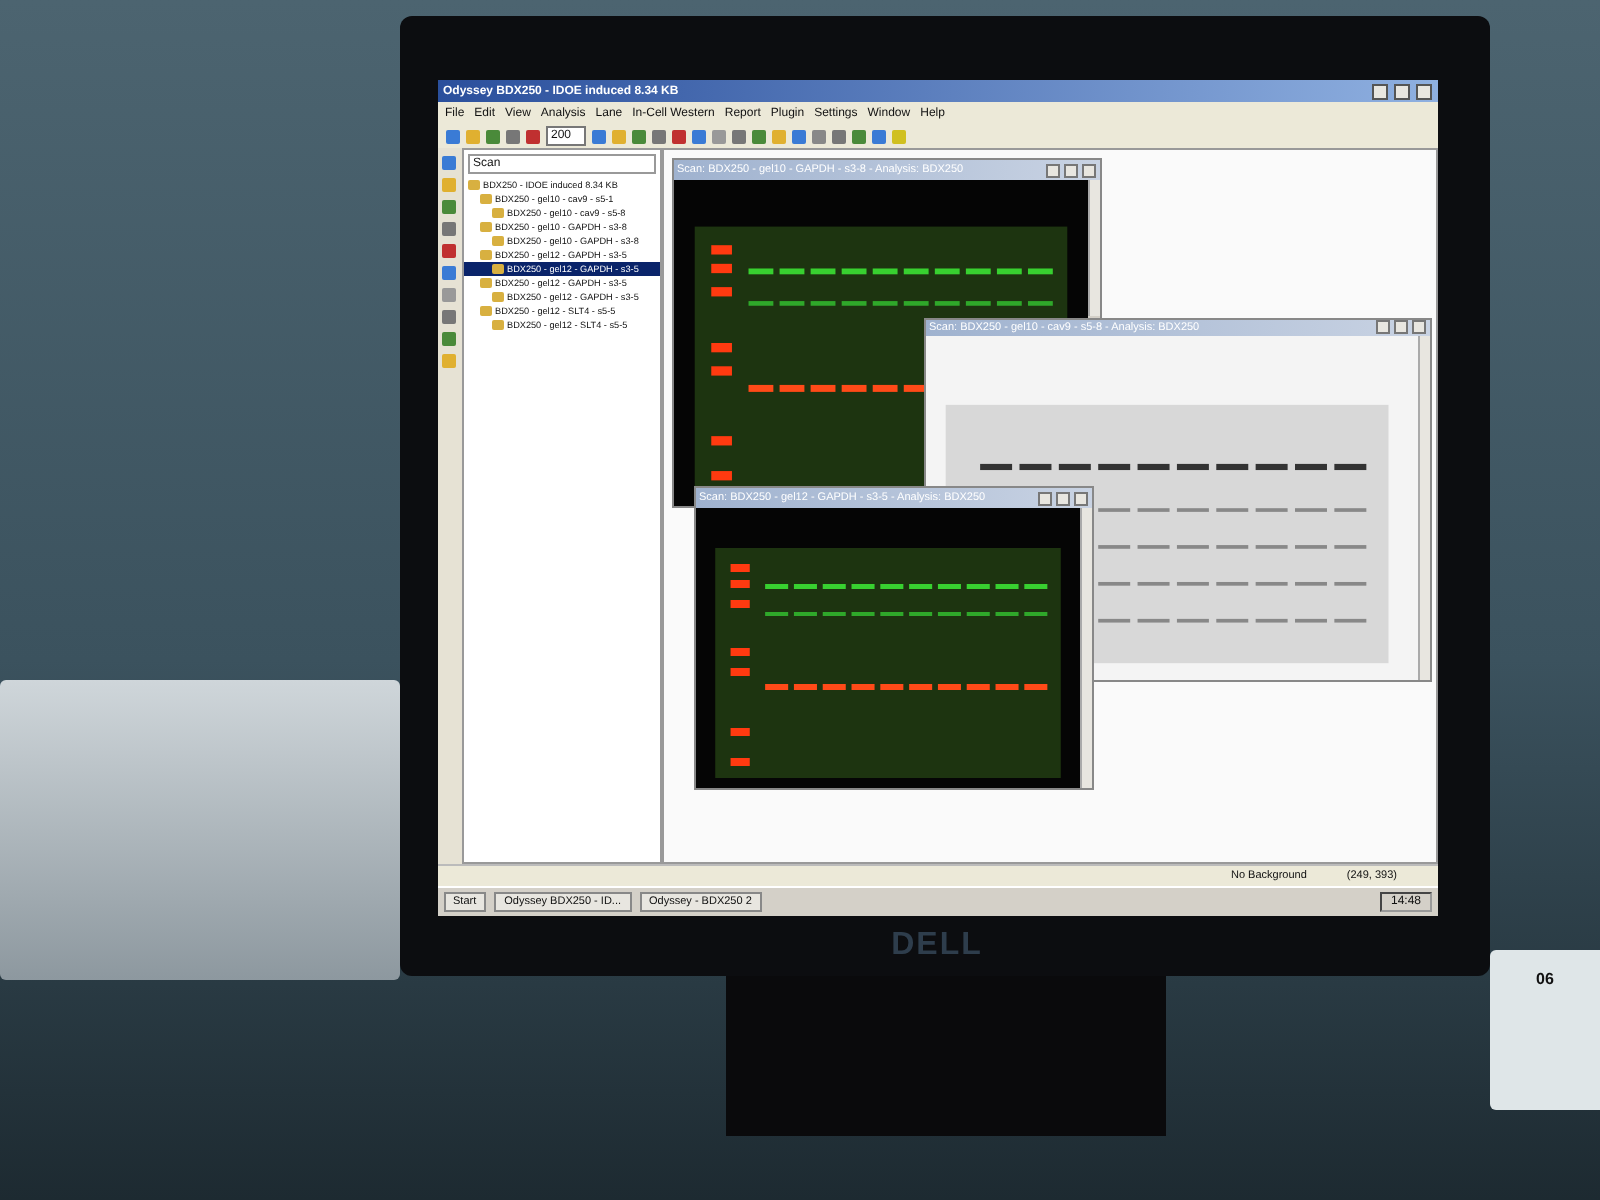 This screenshot has width=1600, height=1200. Describe the element at coordinates (1545, 979) in the screenshot. I see `device-label: 06` at that location.